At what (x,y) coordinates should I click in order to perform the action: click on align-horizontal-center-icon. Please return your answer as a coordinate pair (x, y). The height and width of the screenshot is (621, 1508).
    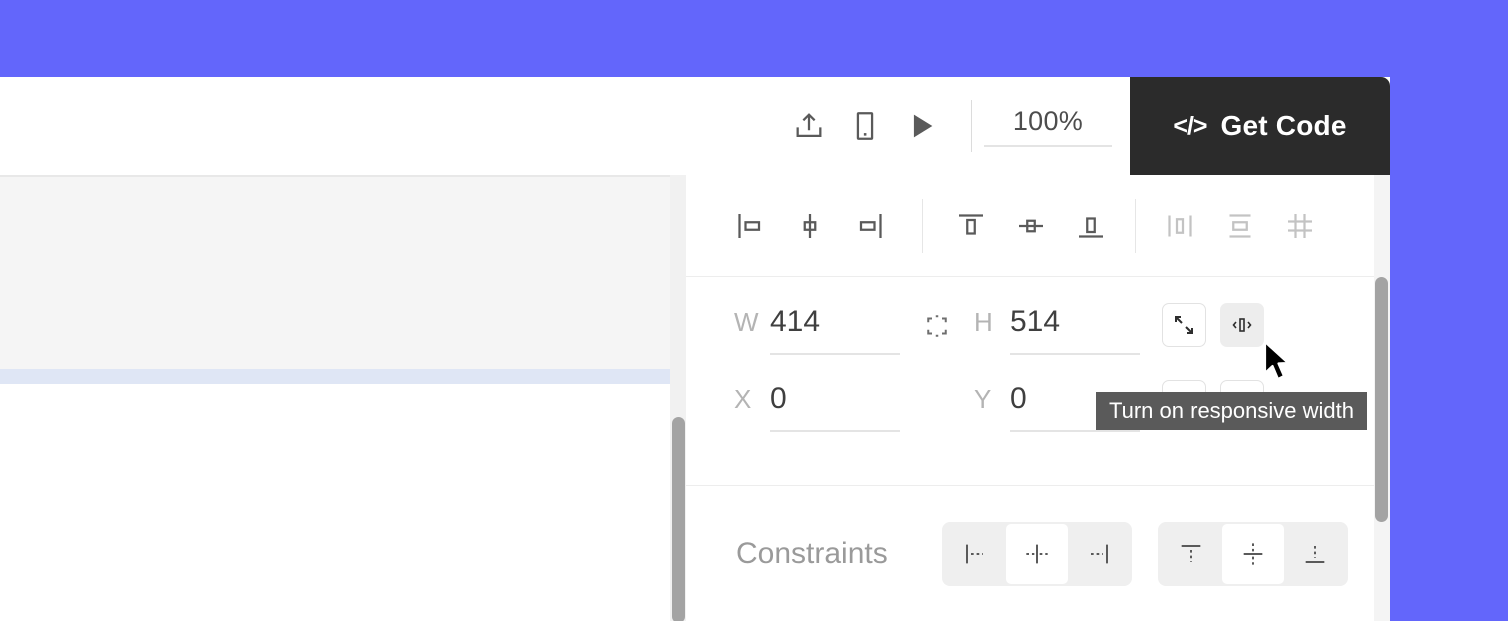
    Looking at the image, I should click on (810, 226).